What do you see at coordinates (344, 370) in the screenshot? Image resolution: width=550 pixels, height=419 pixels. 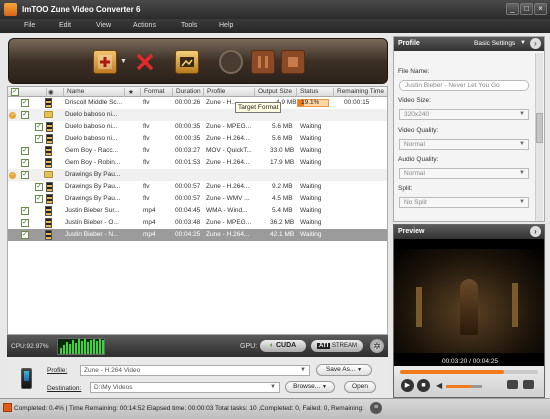 I see `save-as-button: Save As... ▼` at bounding box center [344, 370].